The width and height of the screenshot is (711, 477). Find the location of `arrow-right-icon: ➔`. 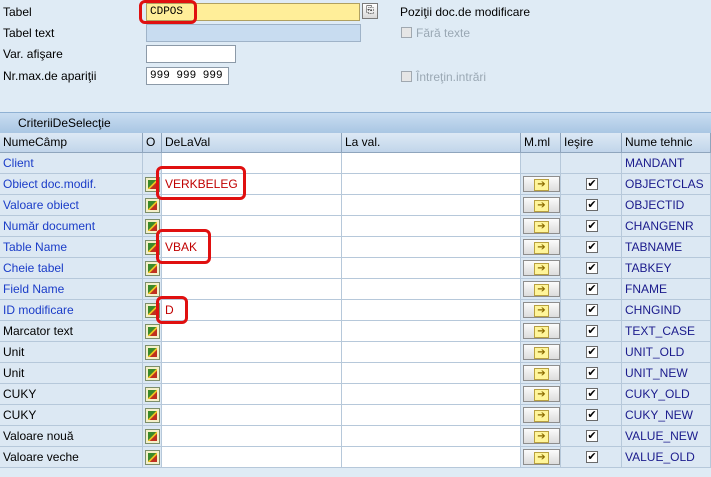

arrow-right-icon: ➔ is located at coordinates (541, 395).